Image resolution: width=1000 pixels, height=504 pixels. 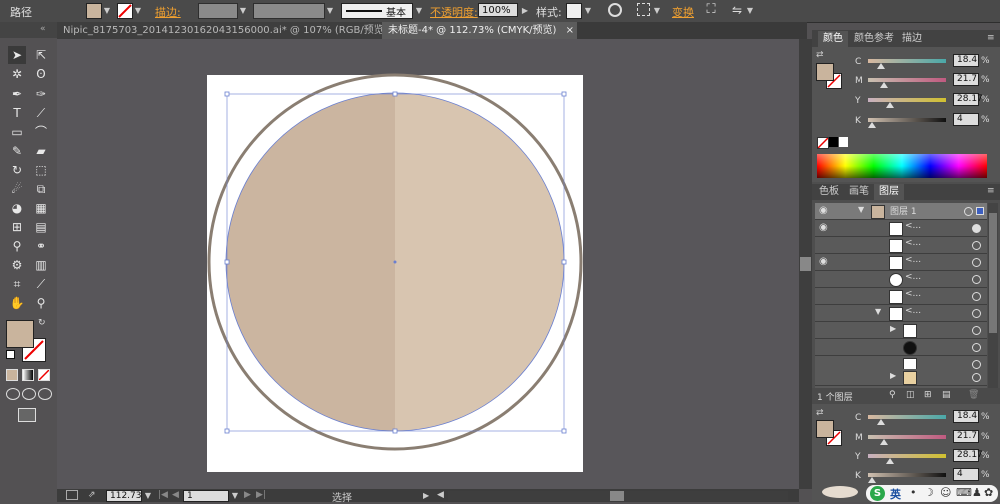 I want to click on ime-mode-label: 英, so click(x=895, y=494).